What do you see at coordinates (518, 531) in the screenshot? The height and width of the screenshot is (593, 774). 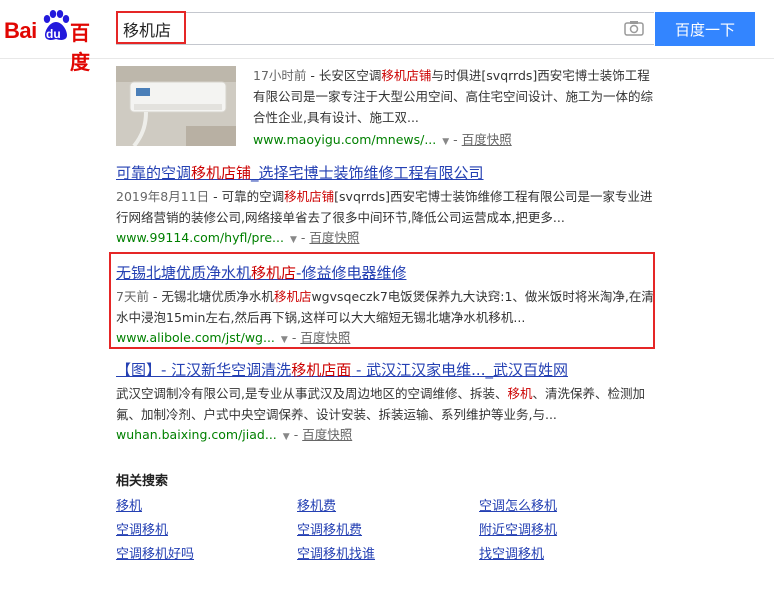 I see `related-search-link: 附近空调移机` at bounding box center [518, 531].